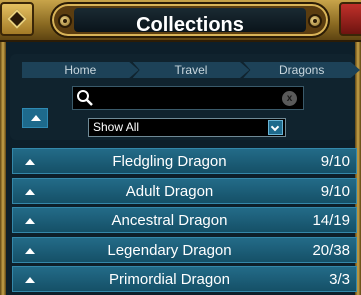 The height and width of the screenshot is (295, 361). I want to click on list-item: Ancestral Dragon 14/19, so click(184, 220).